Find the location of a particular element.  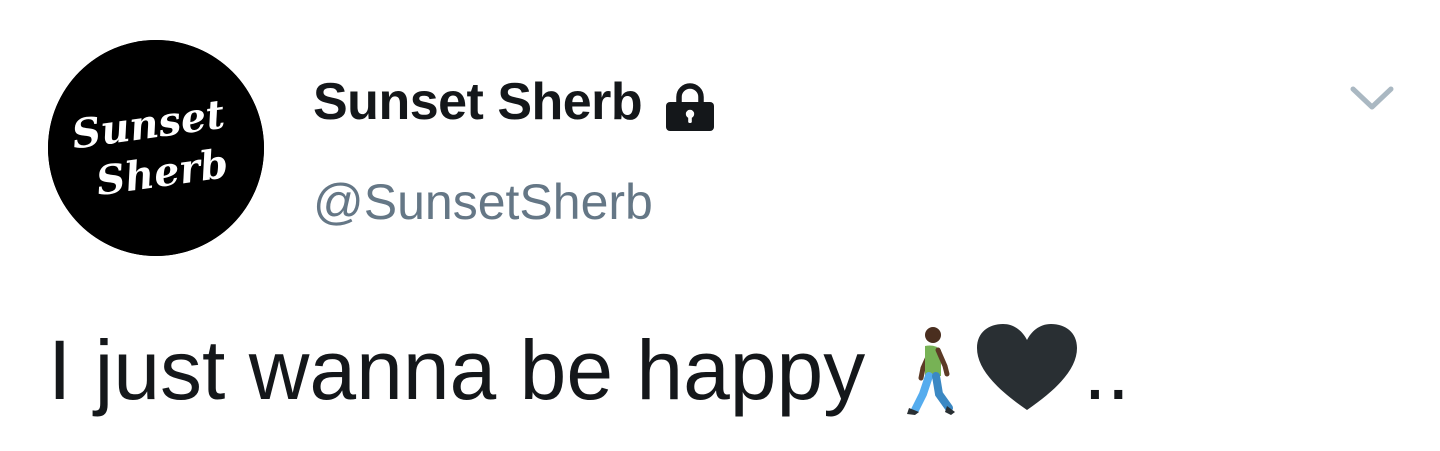

name-row: Sunset Sherb is located at coordinates (514, 102).